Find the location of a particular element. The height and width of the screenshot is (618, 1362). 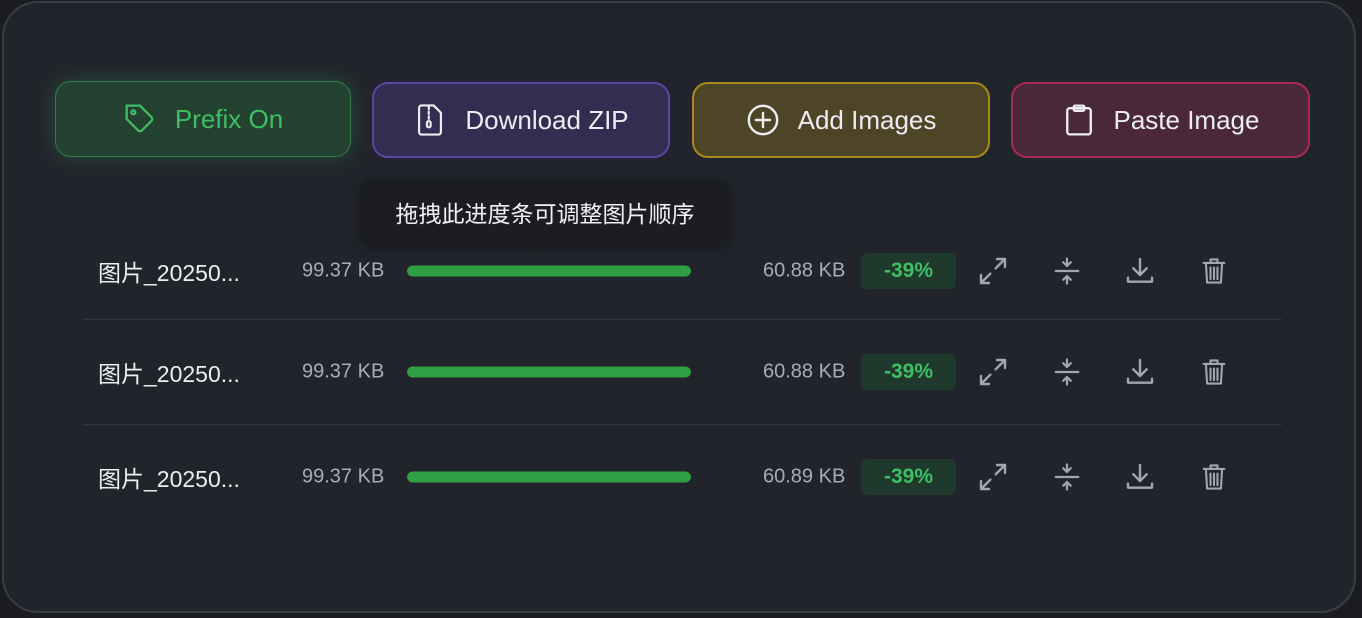

tag-icon is located at coordinates (140, 119).